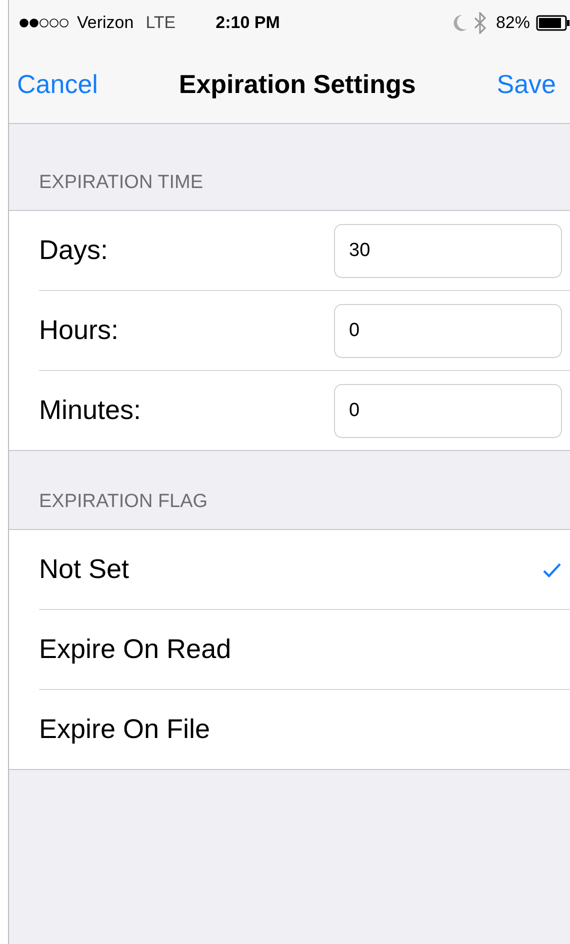 This screenshot has height=944, width=570. What do you see at coordinates (123, 502) in the screenshot?
I see `section-header: EXPIRATION FLAG` at bounding box center [123, 502].